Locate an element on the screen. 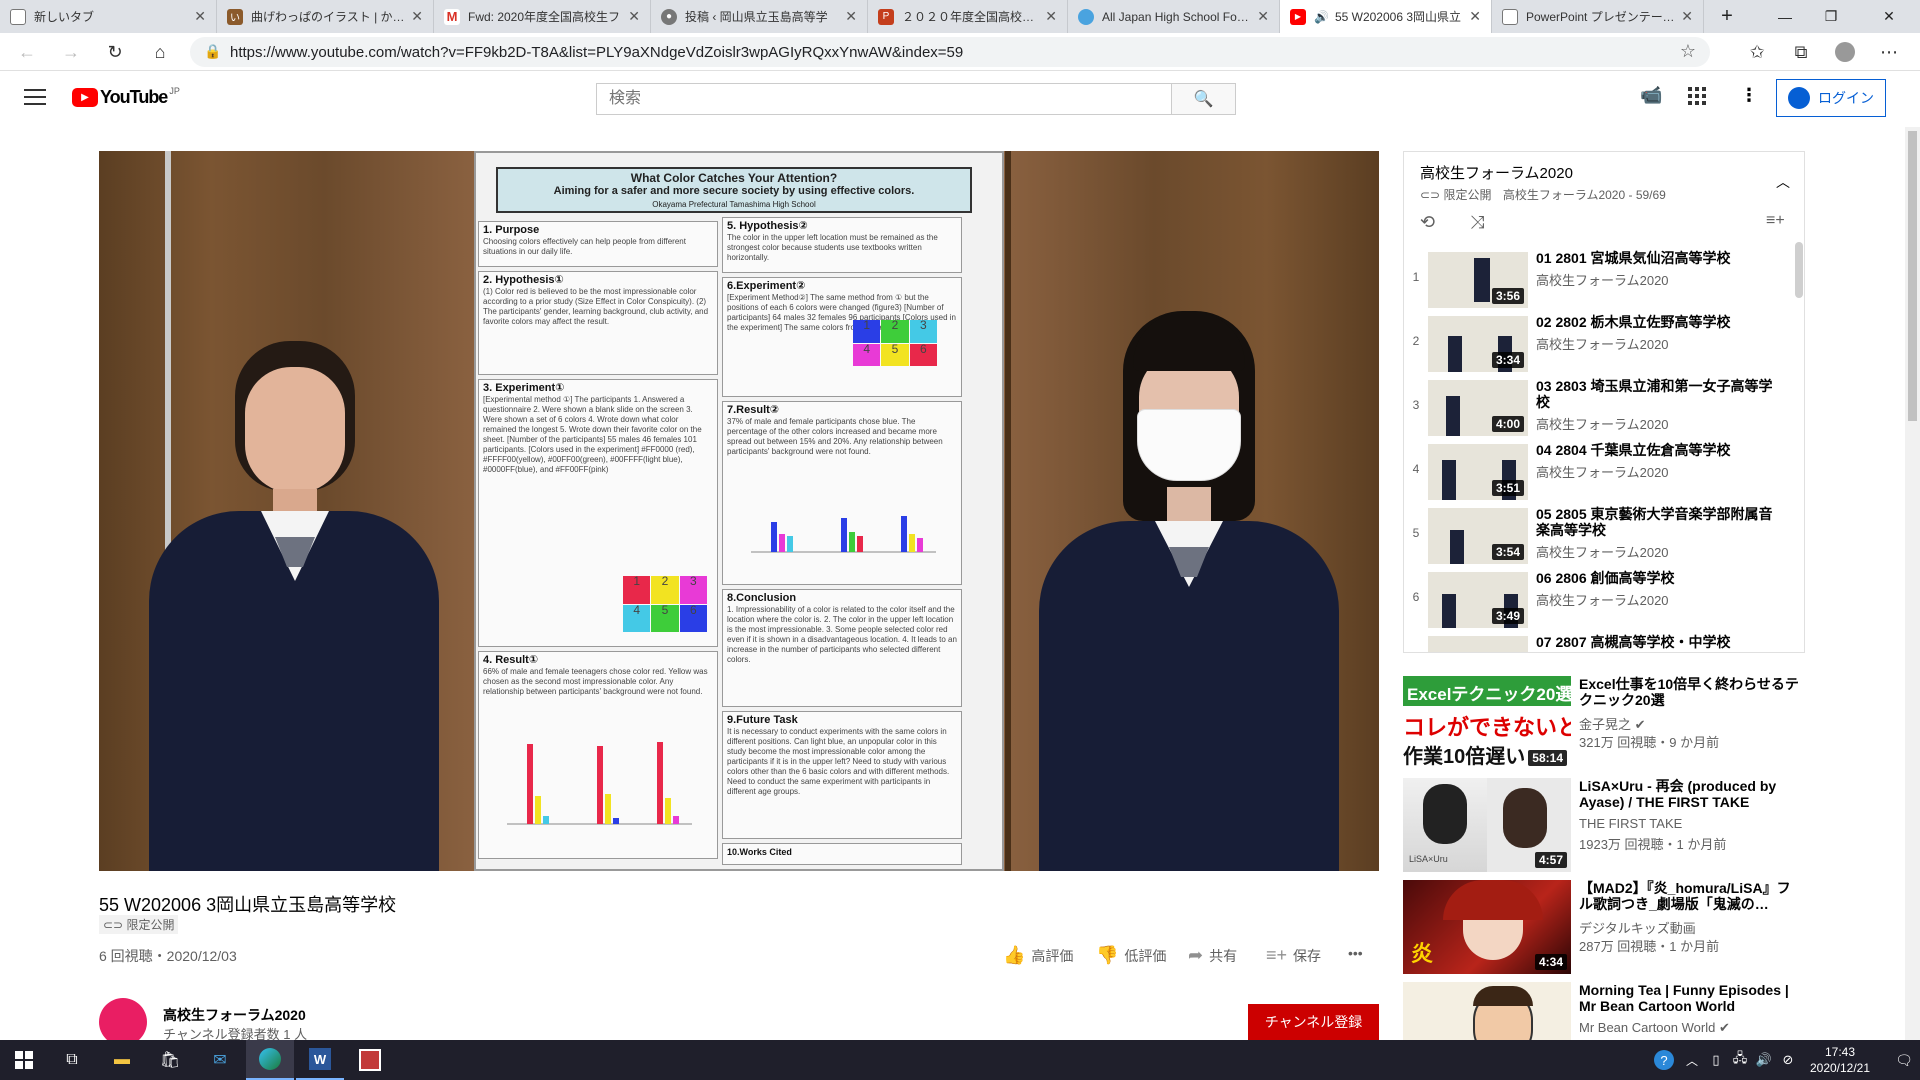 This screenshot has width=1920, height=1080. search-button: 🔍 is located at coordinates (1203, 99).